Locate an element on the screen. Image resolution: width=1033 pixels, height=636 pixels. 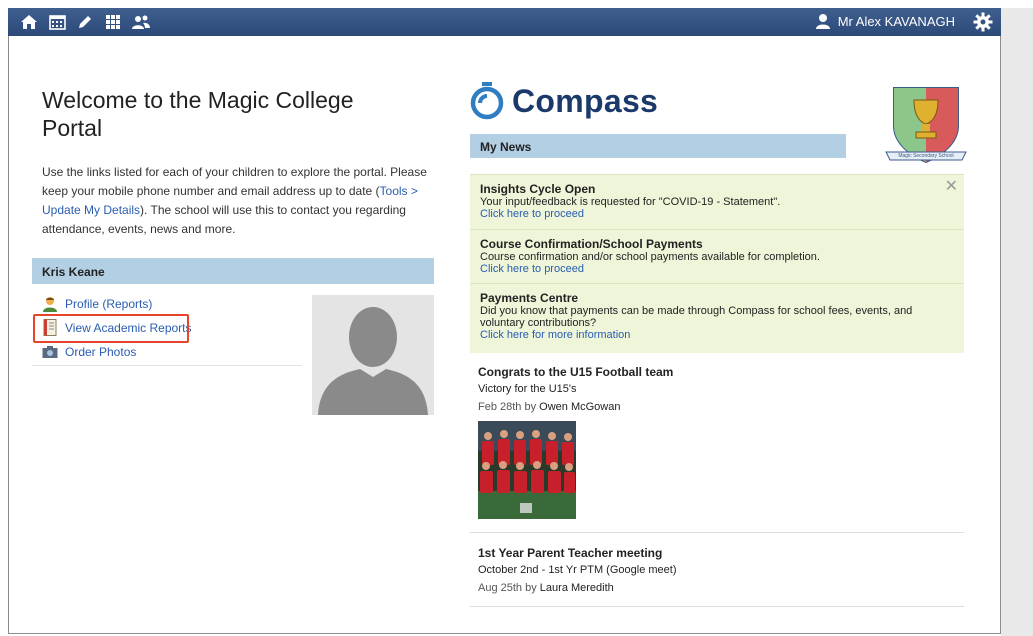
news-meta: Feb 28th by Owen McGowan is located at coordinates (721, 407).